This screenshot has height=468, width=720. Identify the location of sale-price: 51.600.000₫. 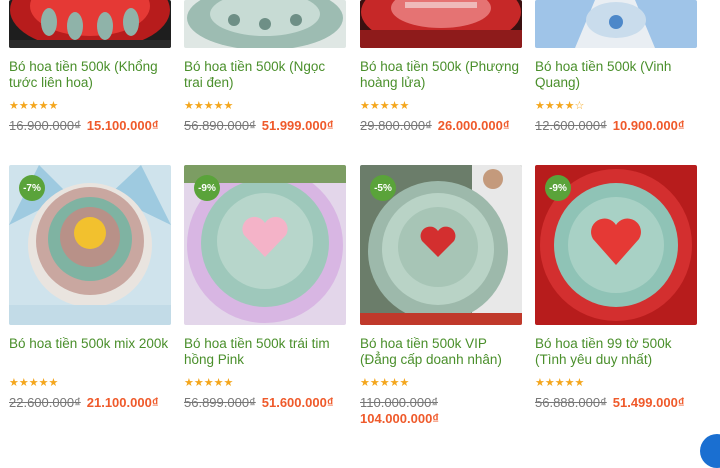
(297, 402).